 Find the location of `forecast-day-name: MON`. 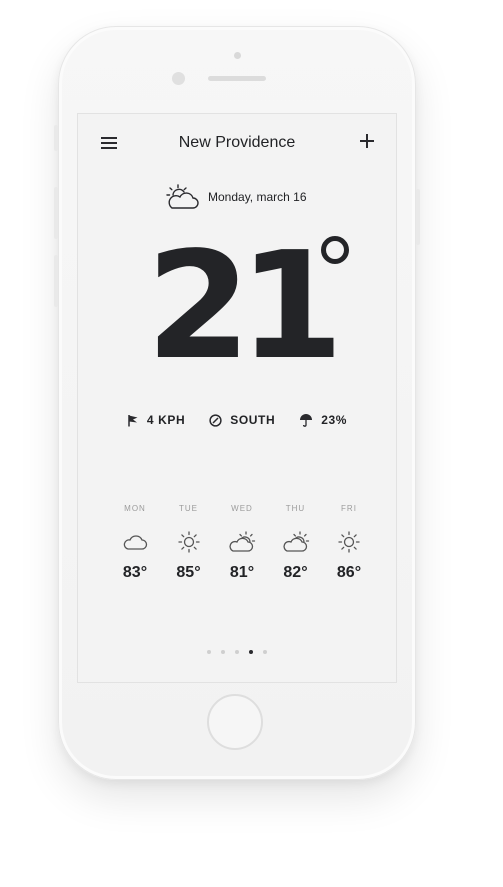

forecast-day-name: MON is located at coordinates (135, 508).